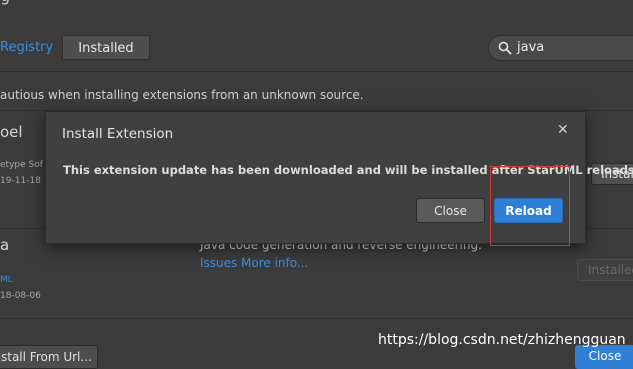 The height and width of the screenshot is (369, 633). Describe the element at coordinates (118, 134) in the screenshot. I see `dialog-title: Install Extension` at that location.